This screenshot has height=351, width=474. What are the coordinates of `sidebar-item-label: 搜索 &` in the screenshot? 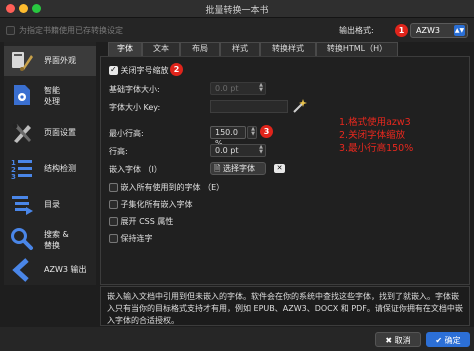 It's located at (56, 234).